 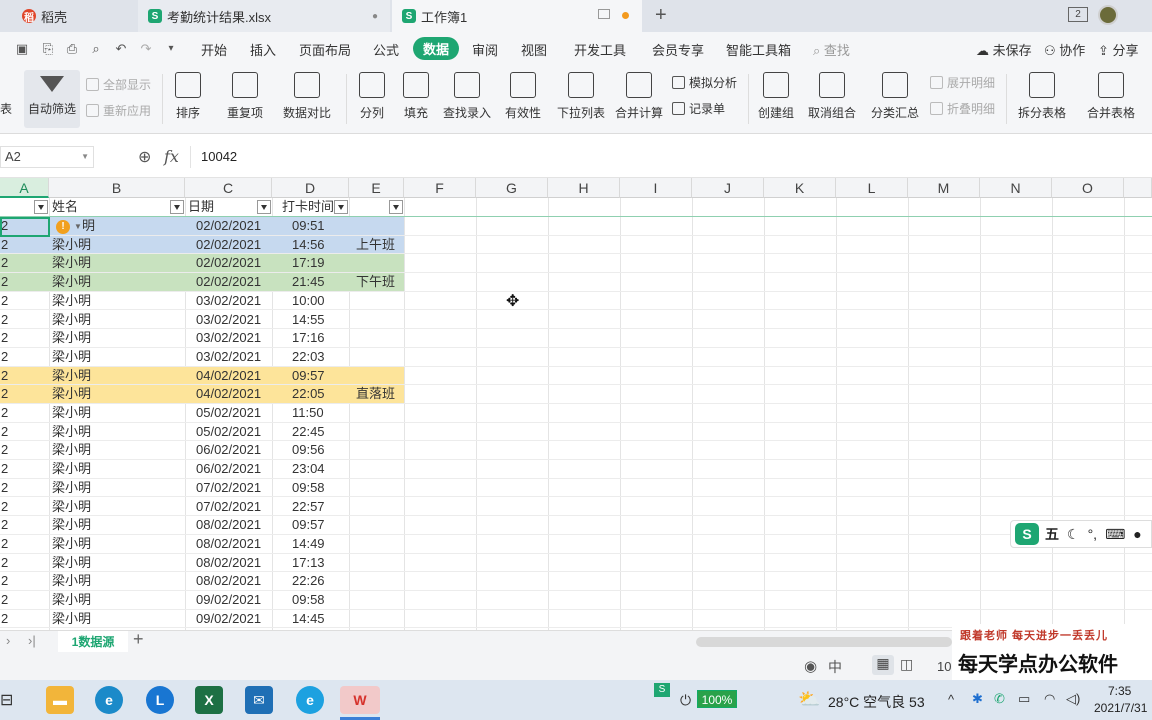 I want to click on cell-date: 03/02/2021, so click(x=228, y=320).